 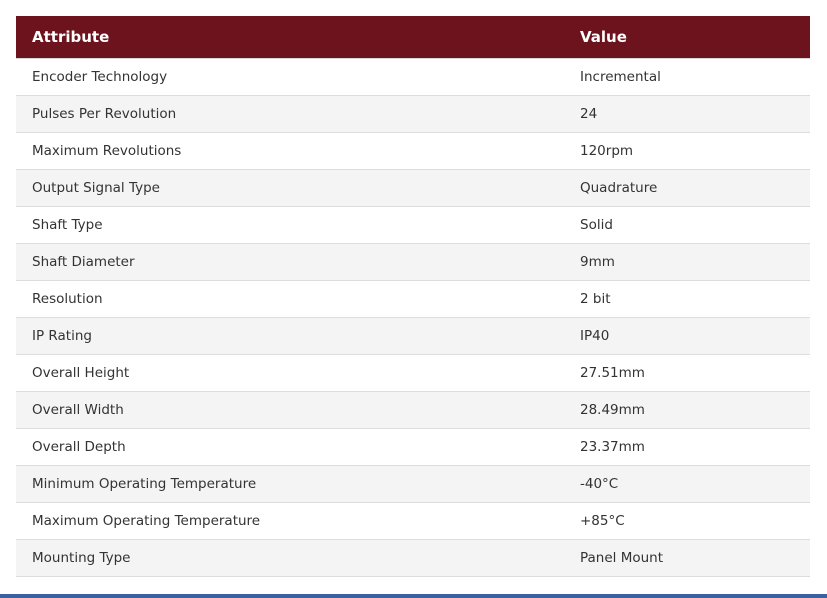 I want to click on table-row: Minimum Operating Temperature -40°C, so click(x=413, y=484).